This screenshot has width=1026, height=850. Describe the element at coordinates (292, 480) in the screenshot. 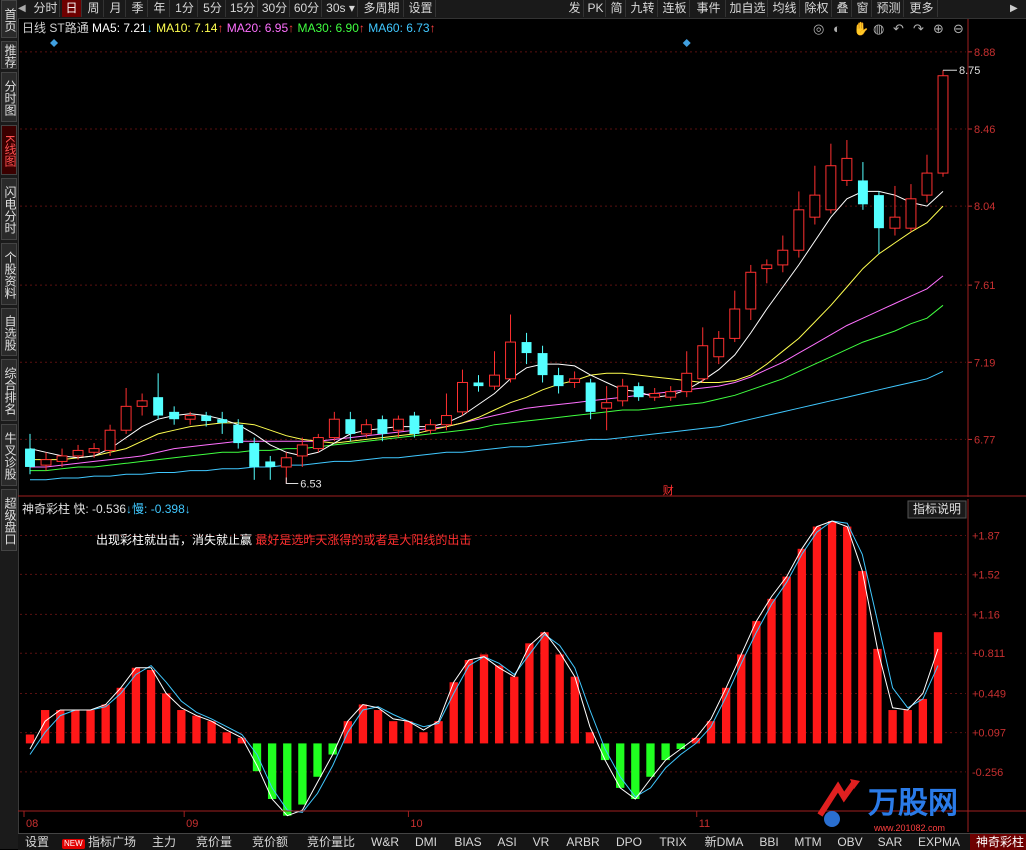

I see `low-leader` at that location.